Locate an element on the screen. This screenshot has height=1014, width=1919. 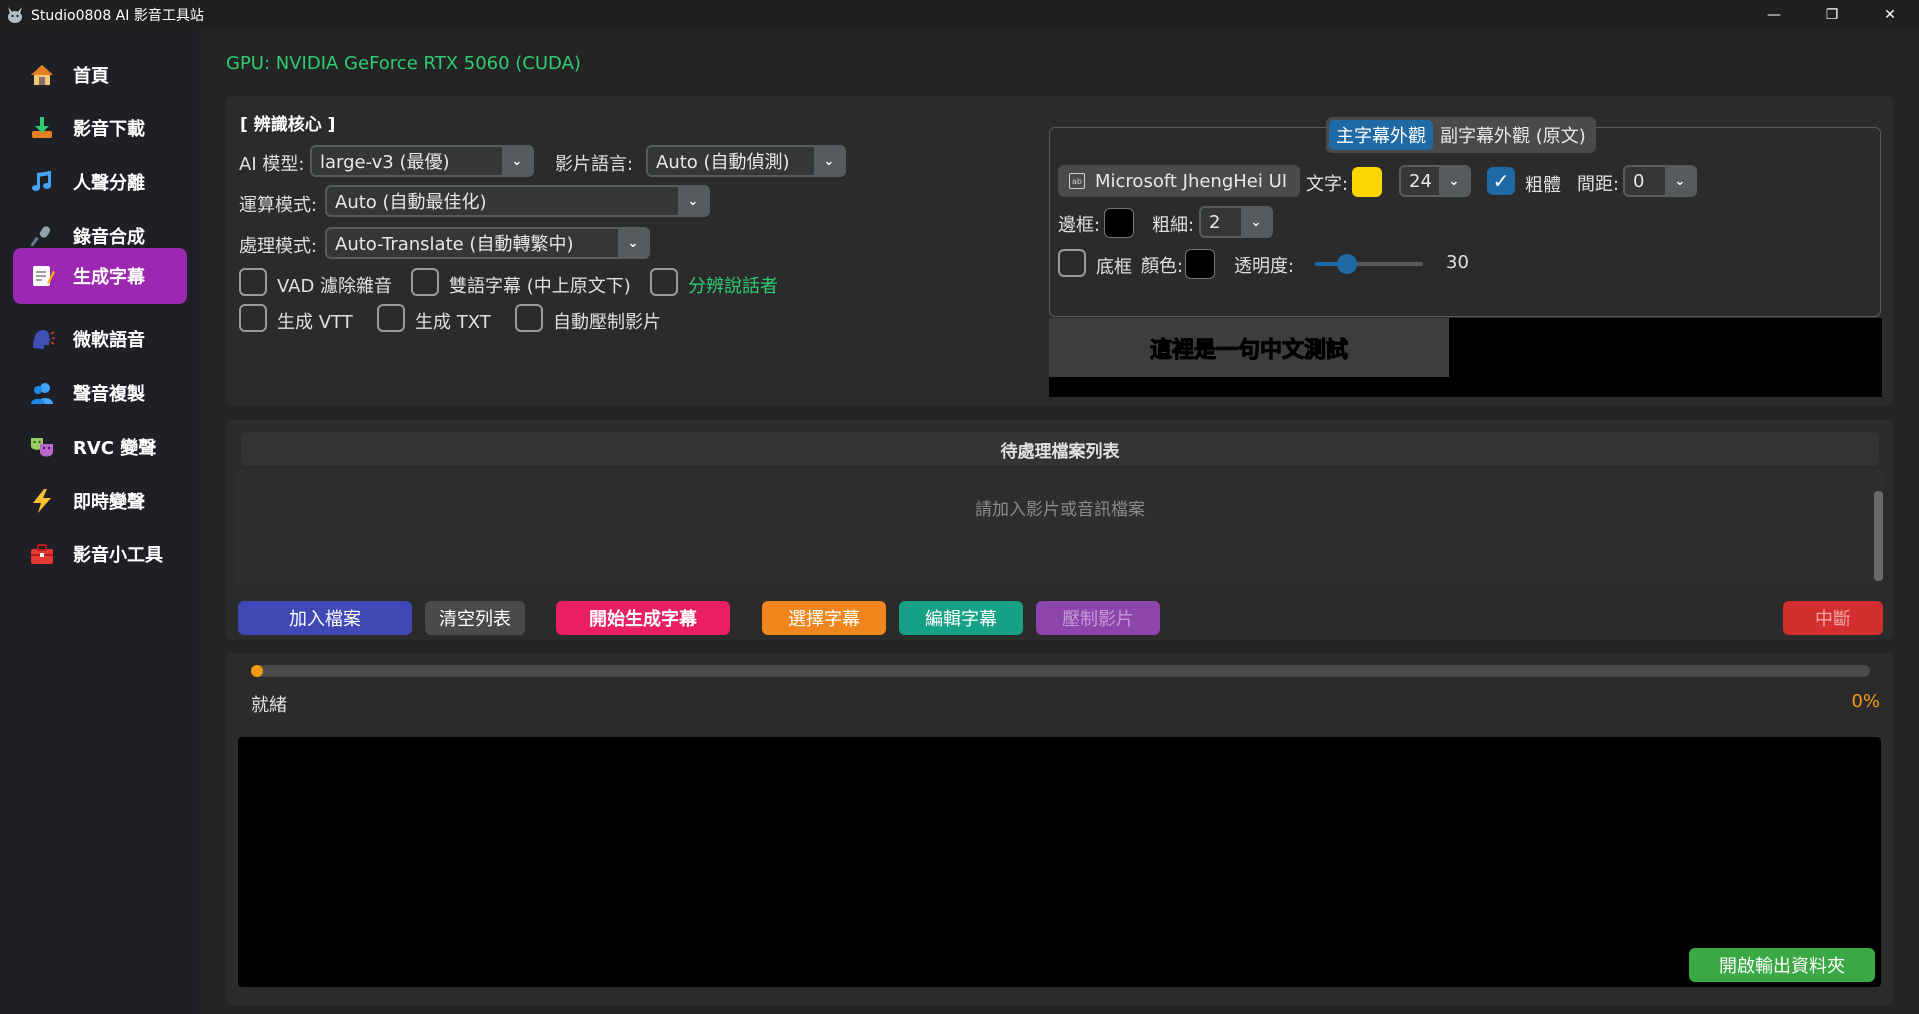
font-icon: ab is located at coordinates (1077, 181).